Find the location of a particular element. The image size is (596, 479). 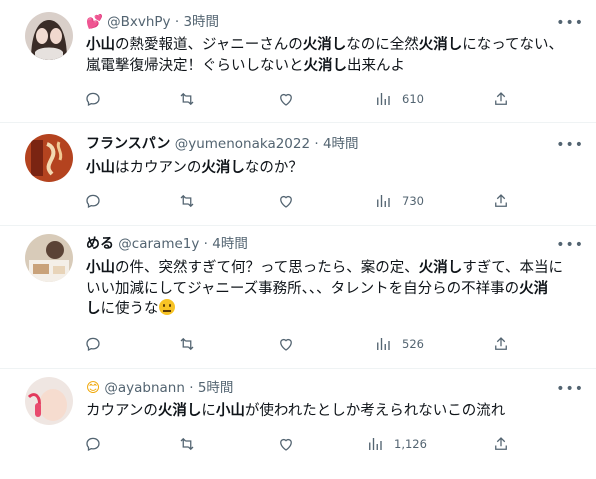

view-count: 526 is located at coordinates (413, 344).